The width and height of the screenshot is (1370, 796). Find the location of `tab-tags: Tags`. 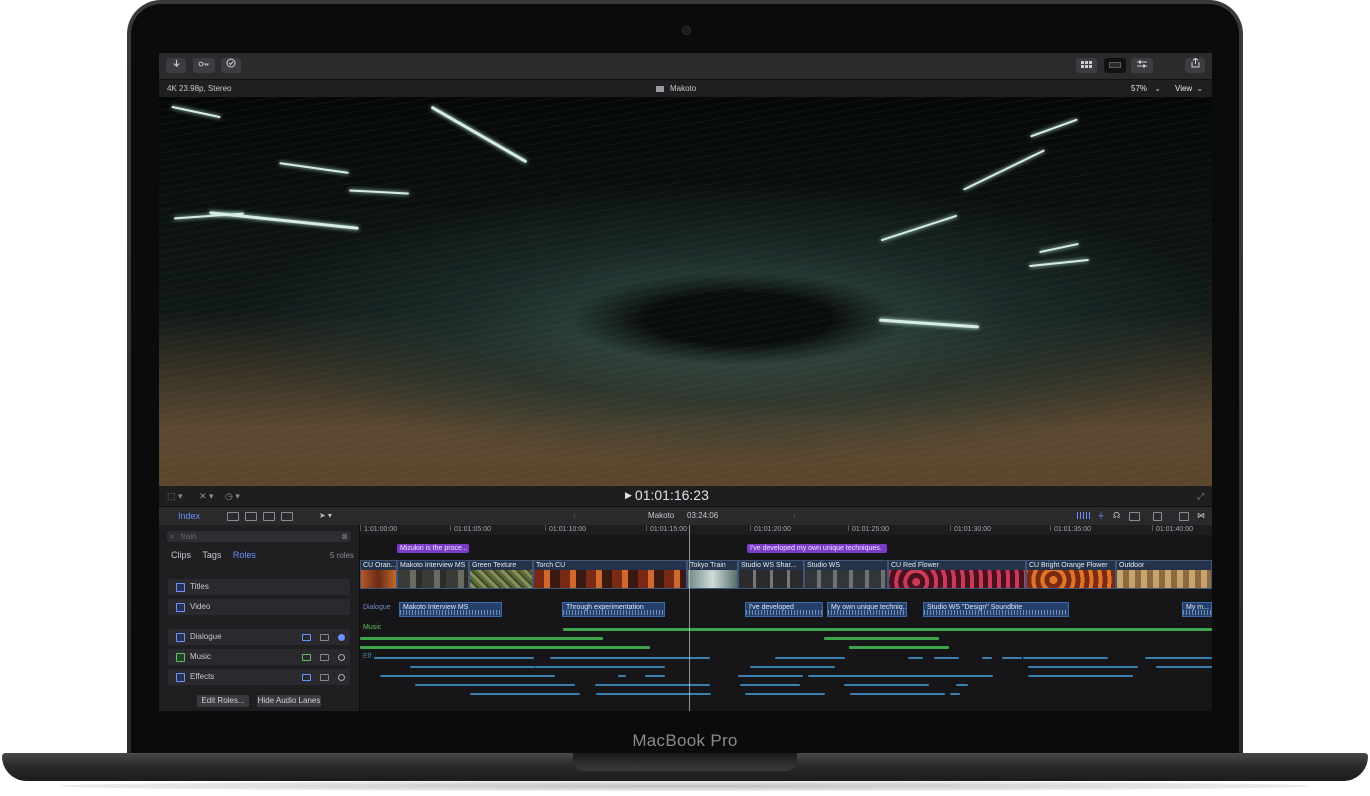

tab-tags: Tags is located at coordinates (211, 555).